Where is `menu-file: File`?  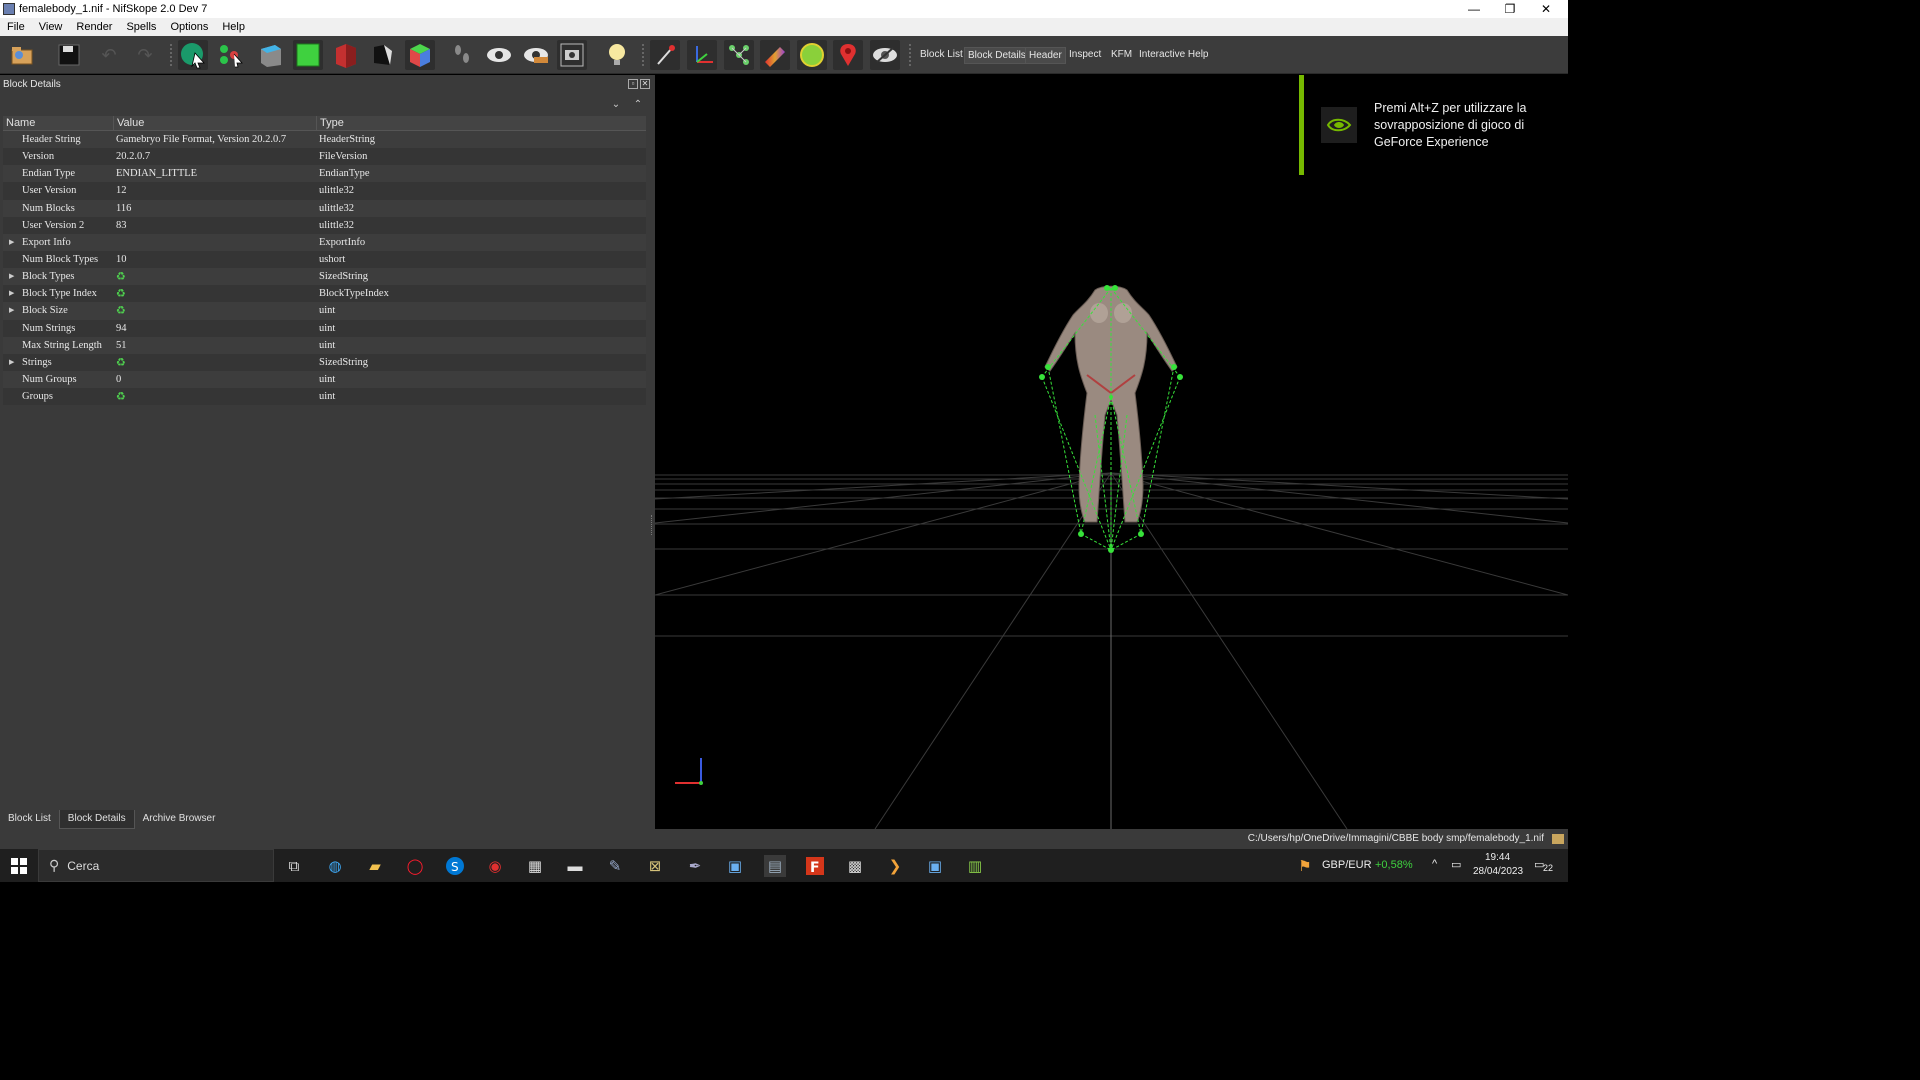 menu-file: File is located at coordinates (16, 27).